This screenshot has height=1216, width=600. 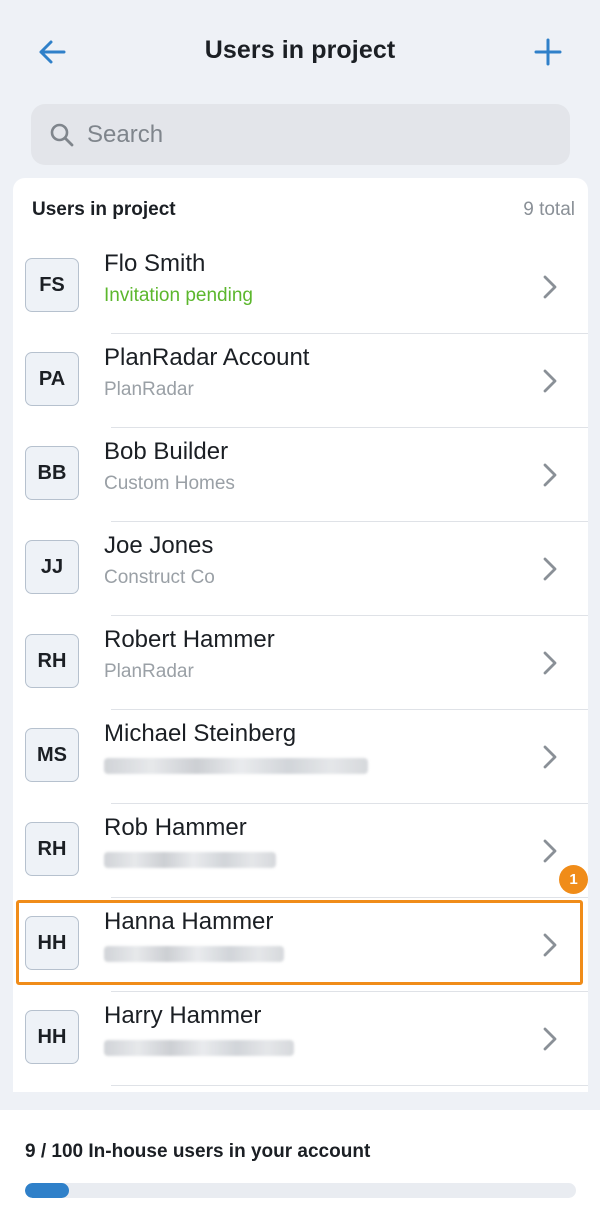 What do you see at coordinates (549, 209) in the screenshot?
I see `user-count: 9 total` at bounding box center [549, 209].